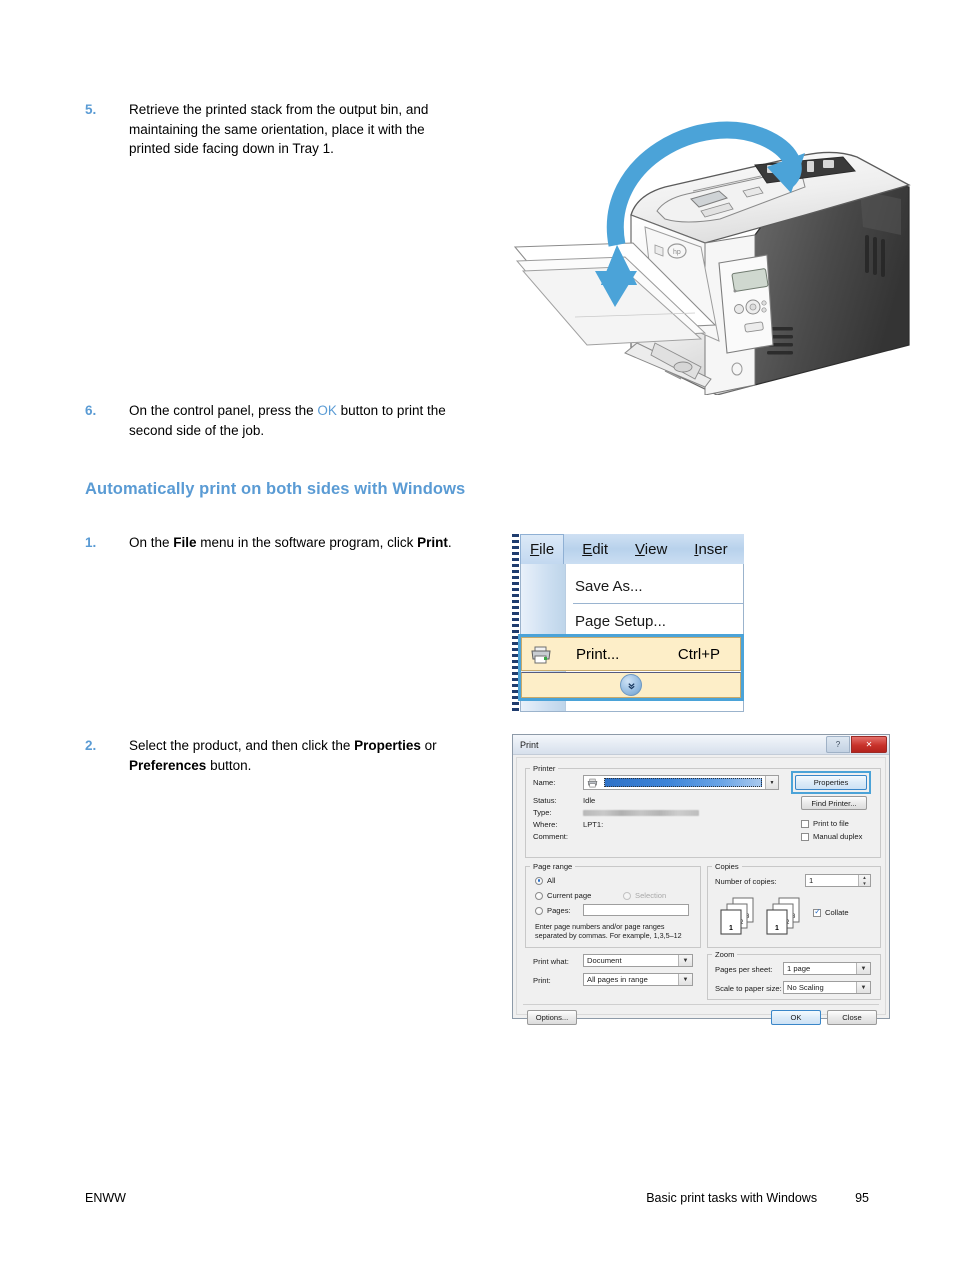 This screenshot has height=1270, width=954. What do you see at coordinates (631, 667) in the screenshot?
I see `print-item-callout` at bounding box center [631, 667].